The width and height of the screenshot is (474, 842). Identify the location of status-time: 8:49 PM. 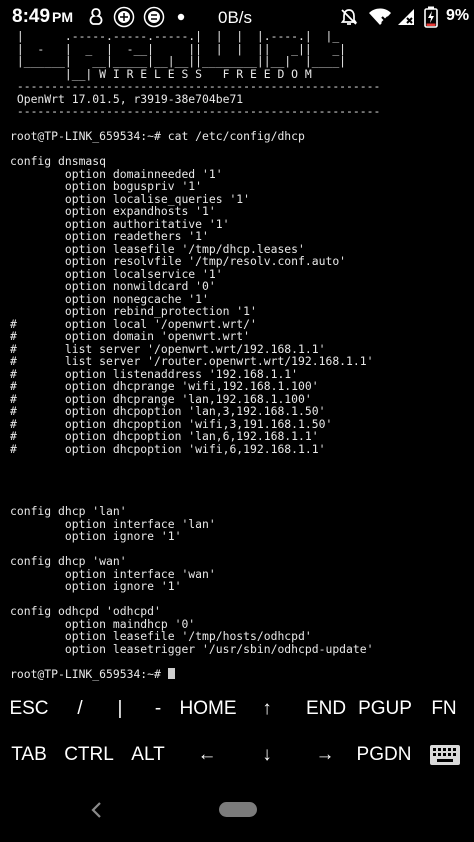
(42, 17).